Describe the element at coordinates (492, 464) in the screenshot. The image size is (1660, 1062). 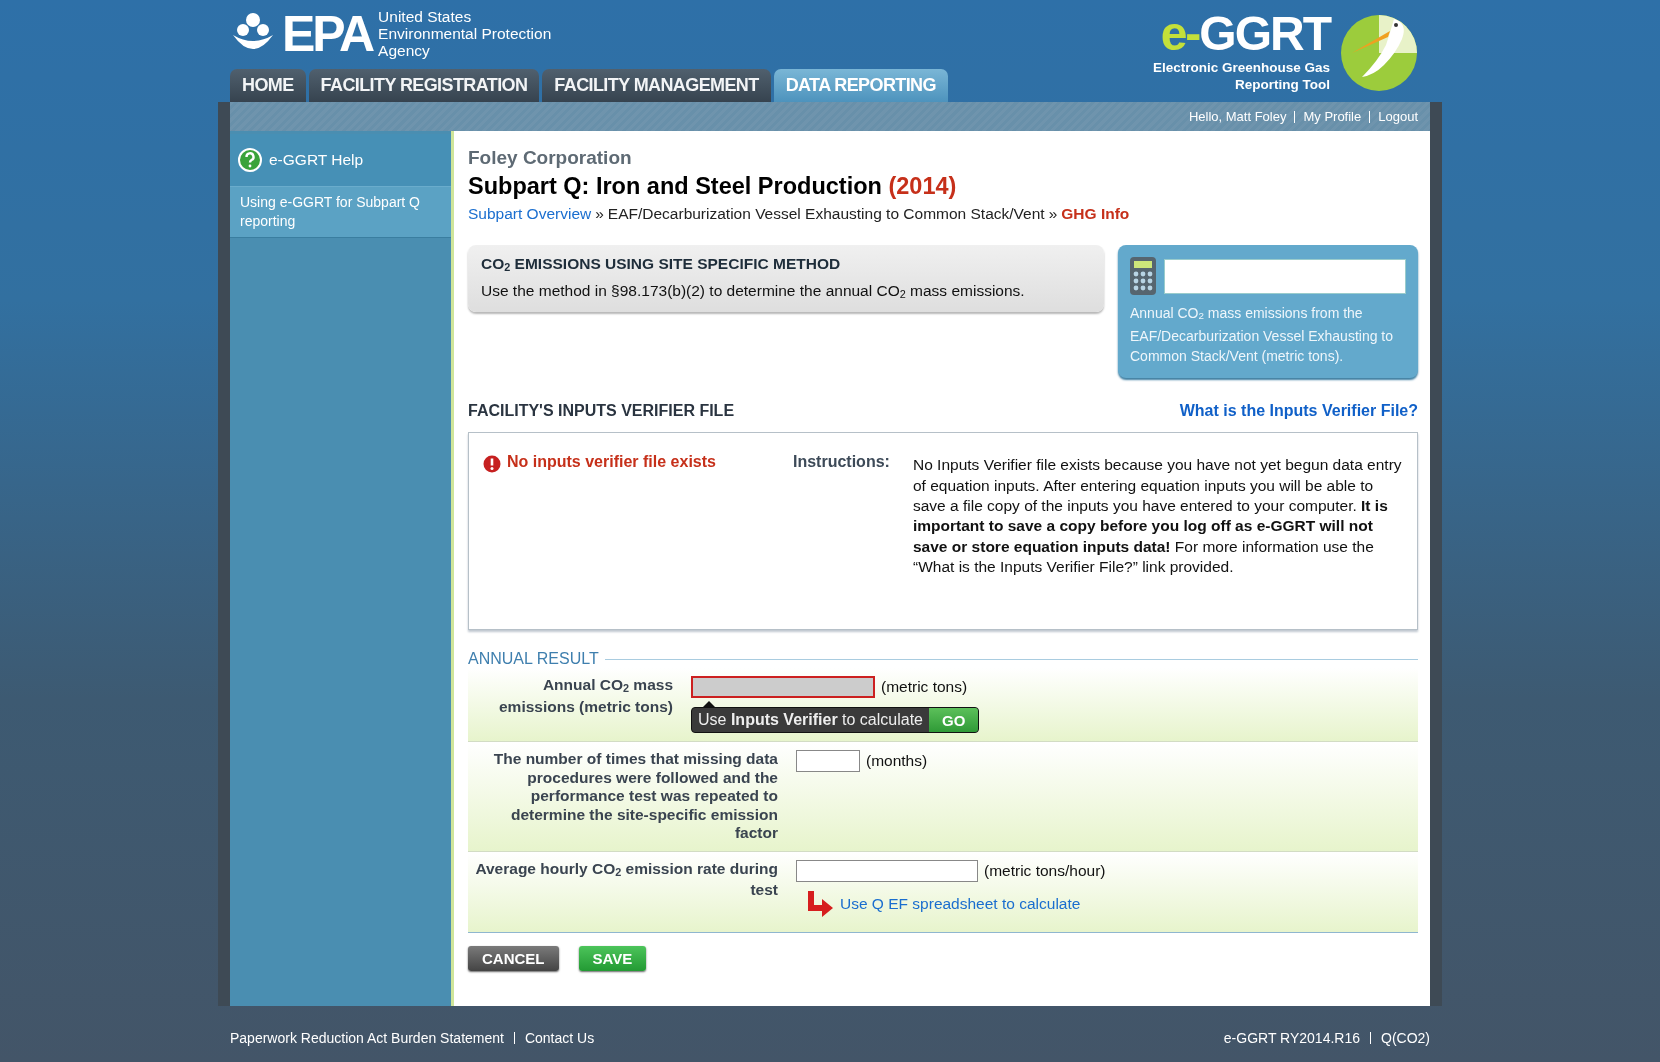
I see `alert-icon` at that location.